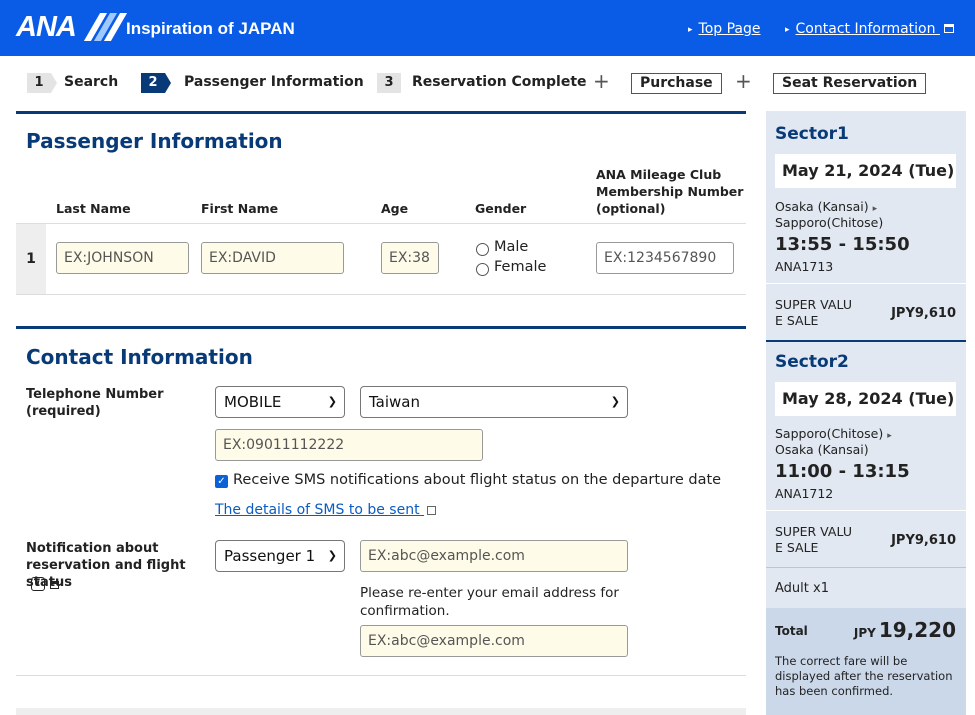  What do you see at coordinates (31, 259) in the screenshot?
I see `passenger-row-number: 1` at bounding box center [31, 259].